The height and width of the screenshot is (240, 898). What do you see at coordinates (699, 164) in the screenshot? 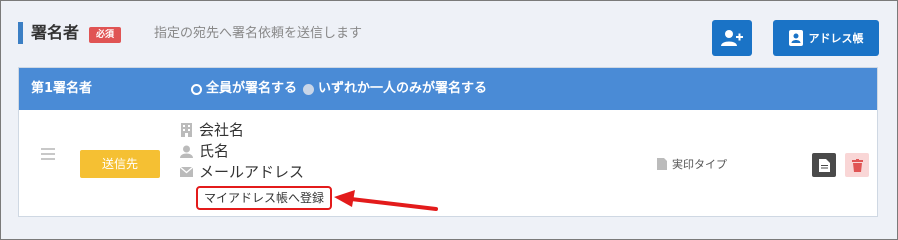
I see `seal-type-label: 実印タイプ` at bounding box center [699, 164].